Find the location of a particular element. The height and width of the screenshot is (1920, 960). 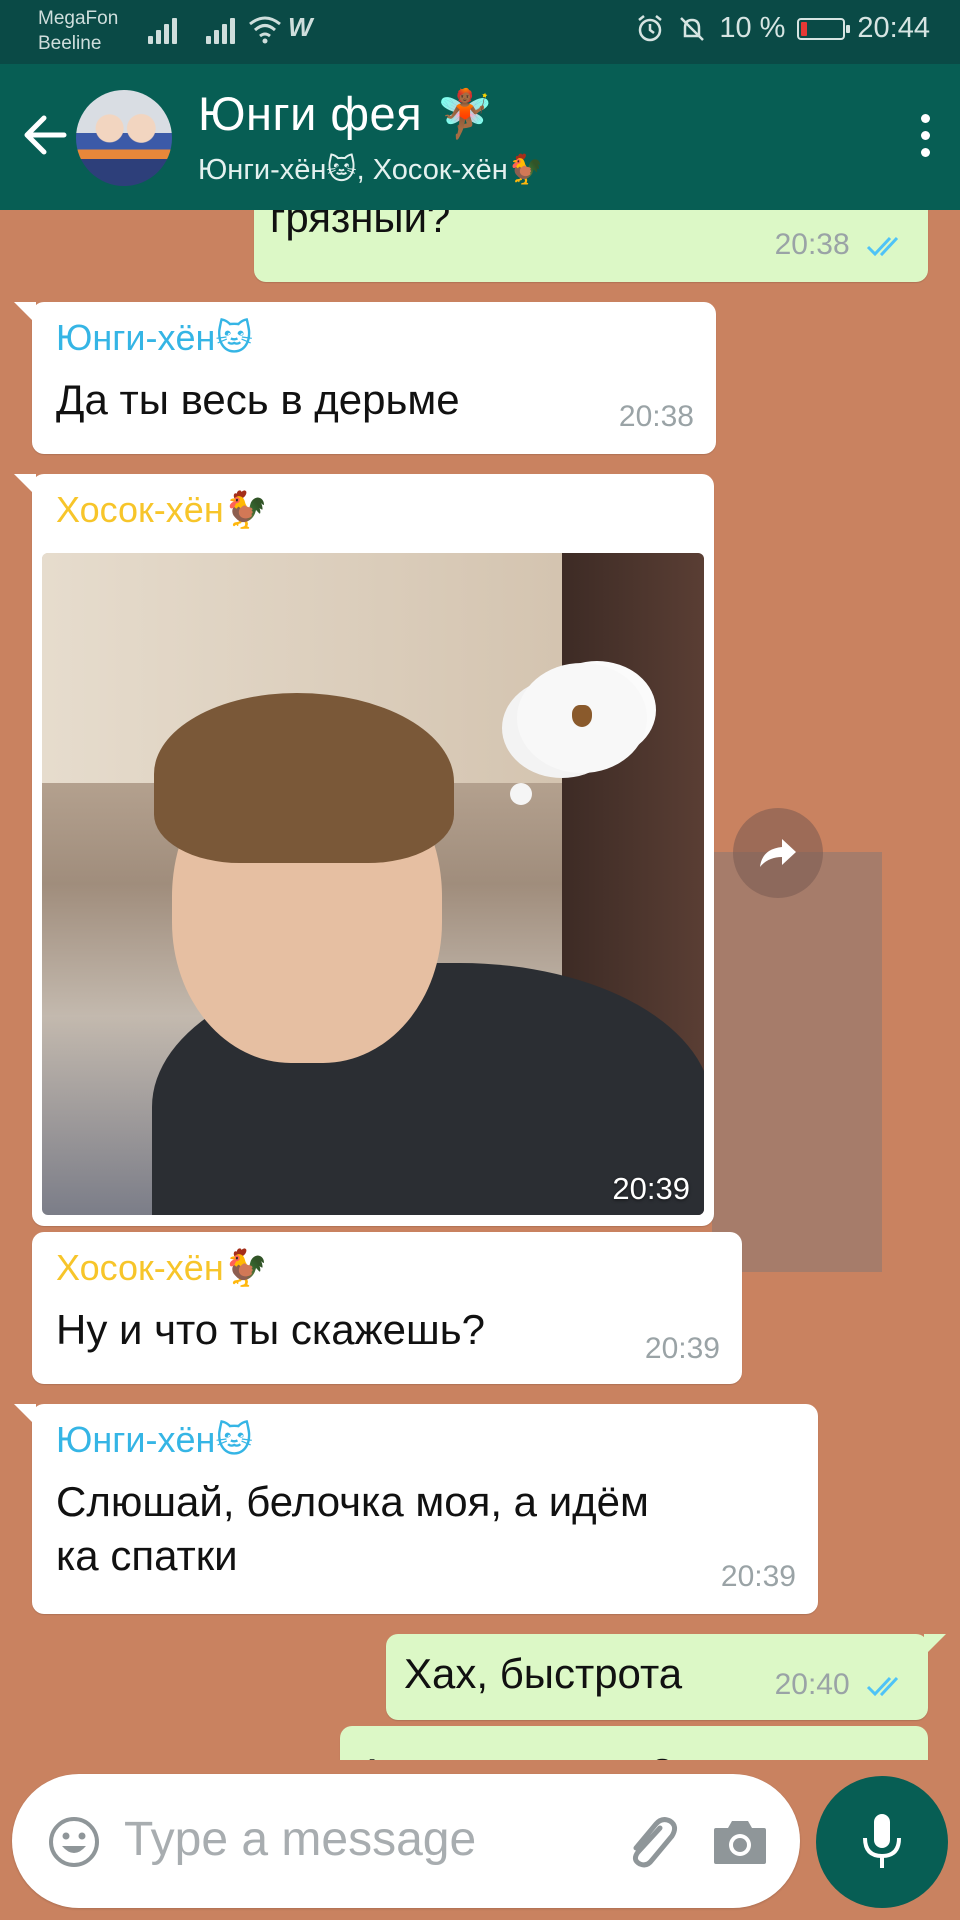

message-bubble-outgoing: Хах, быстрота 20:40 is located at coordinates (666, 1677).